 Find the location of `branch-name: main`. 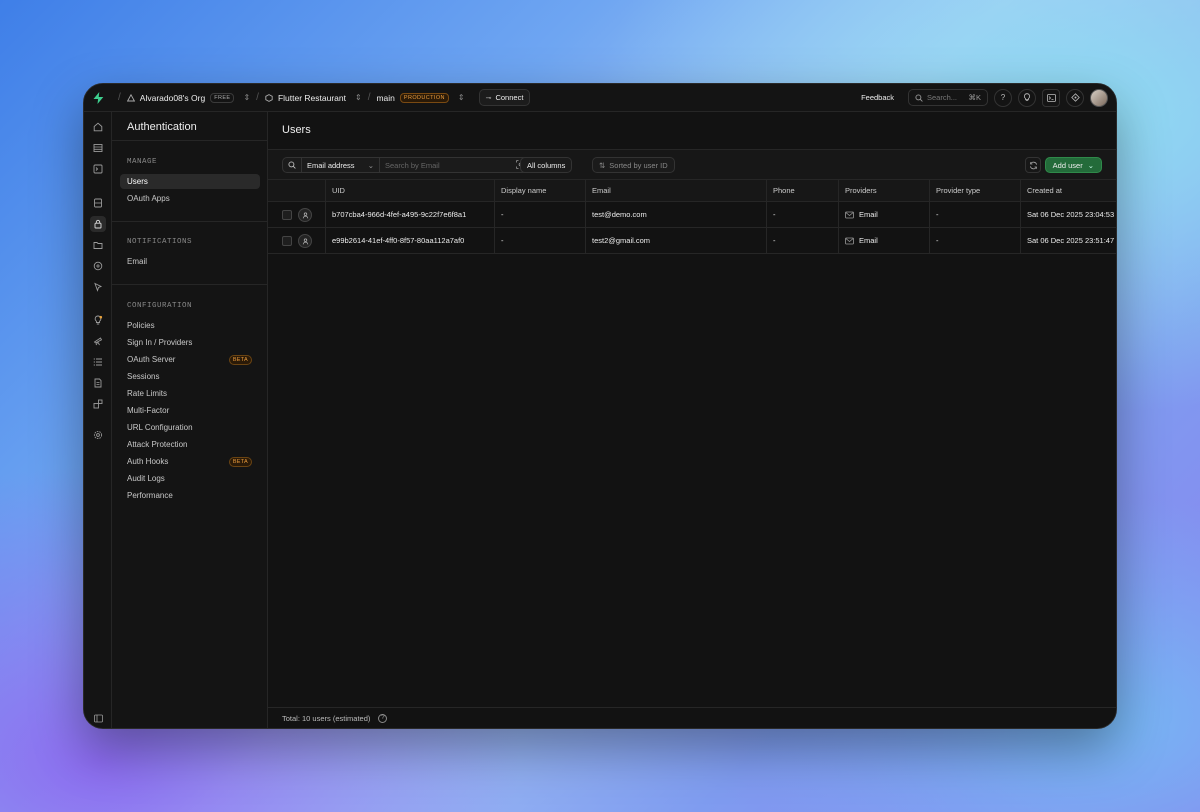

branch-name: main is located at coordinates (385, 97).